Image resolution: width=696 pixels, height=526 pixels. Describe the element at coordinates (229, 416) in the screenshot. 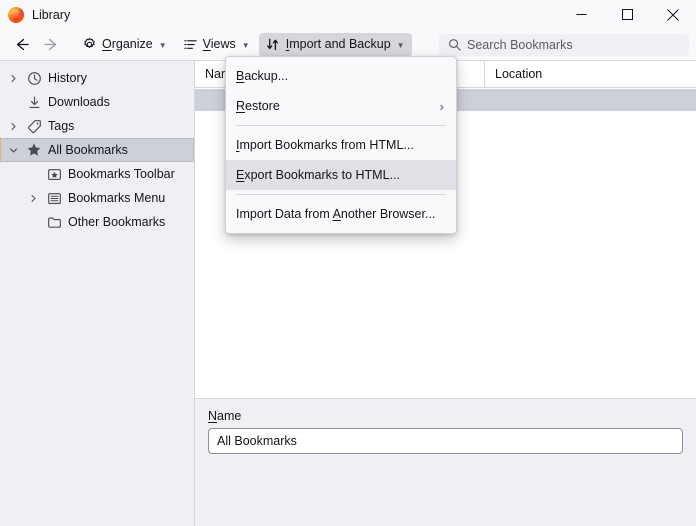

I see `detail-name-label-rest: ame` at that location.